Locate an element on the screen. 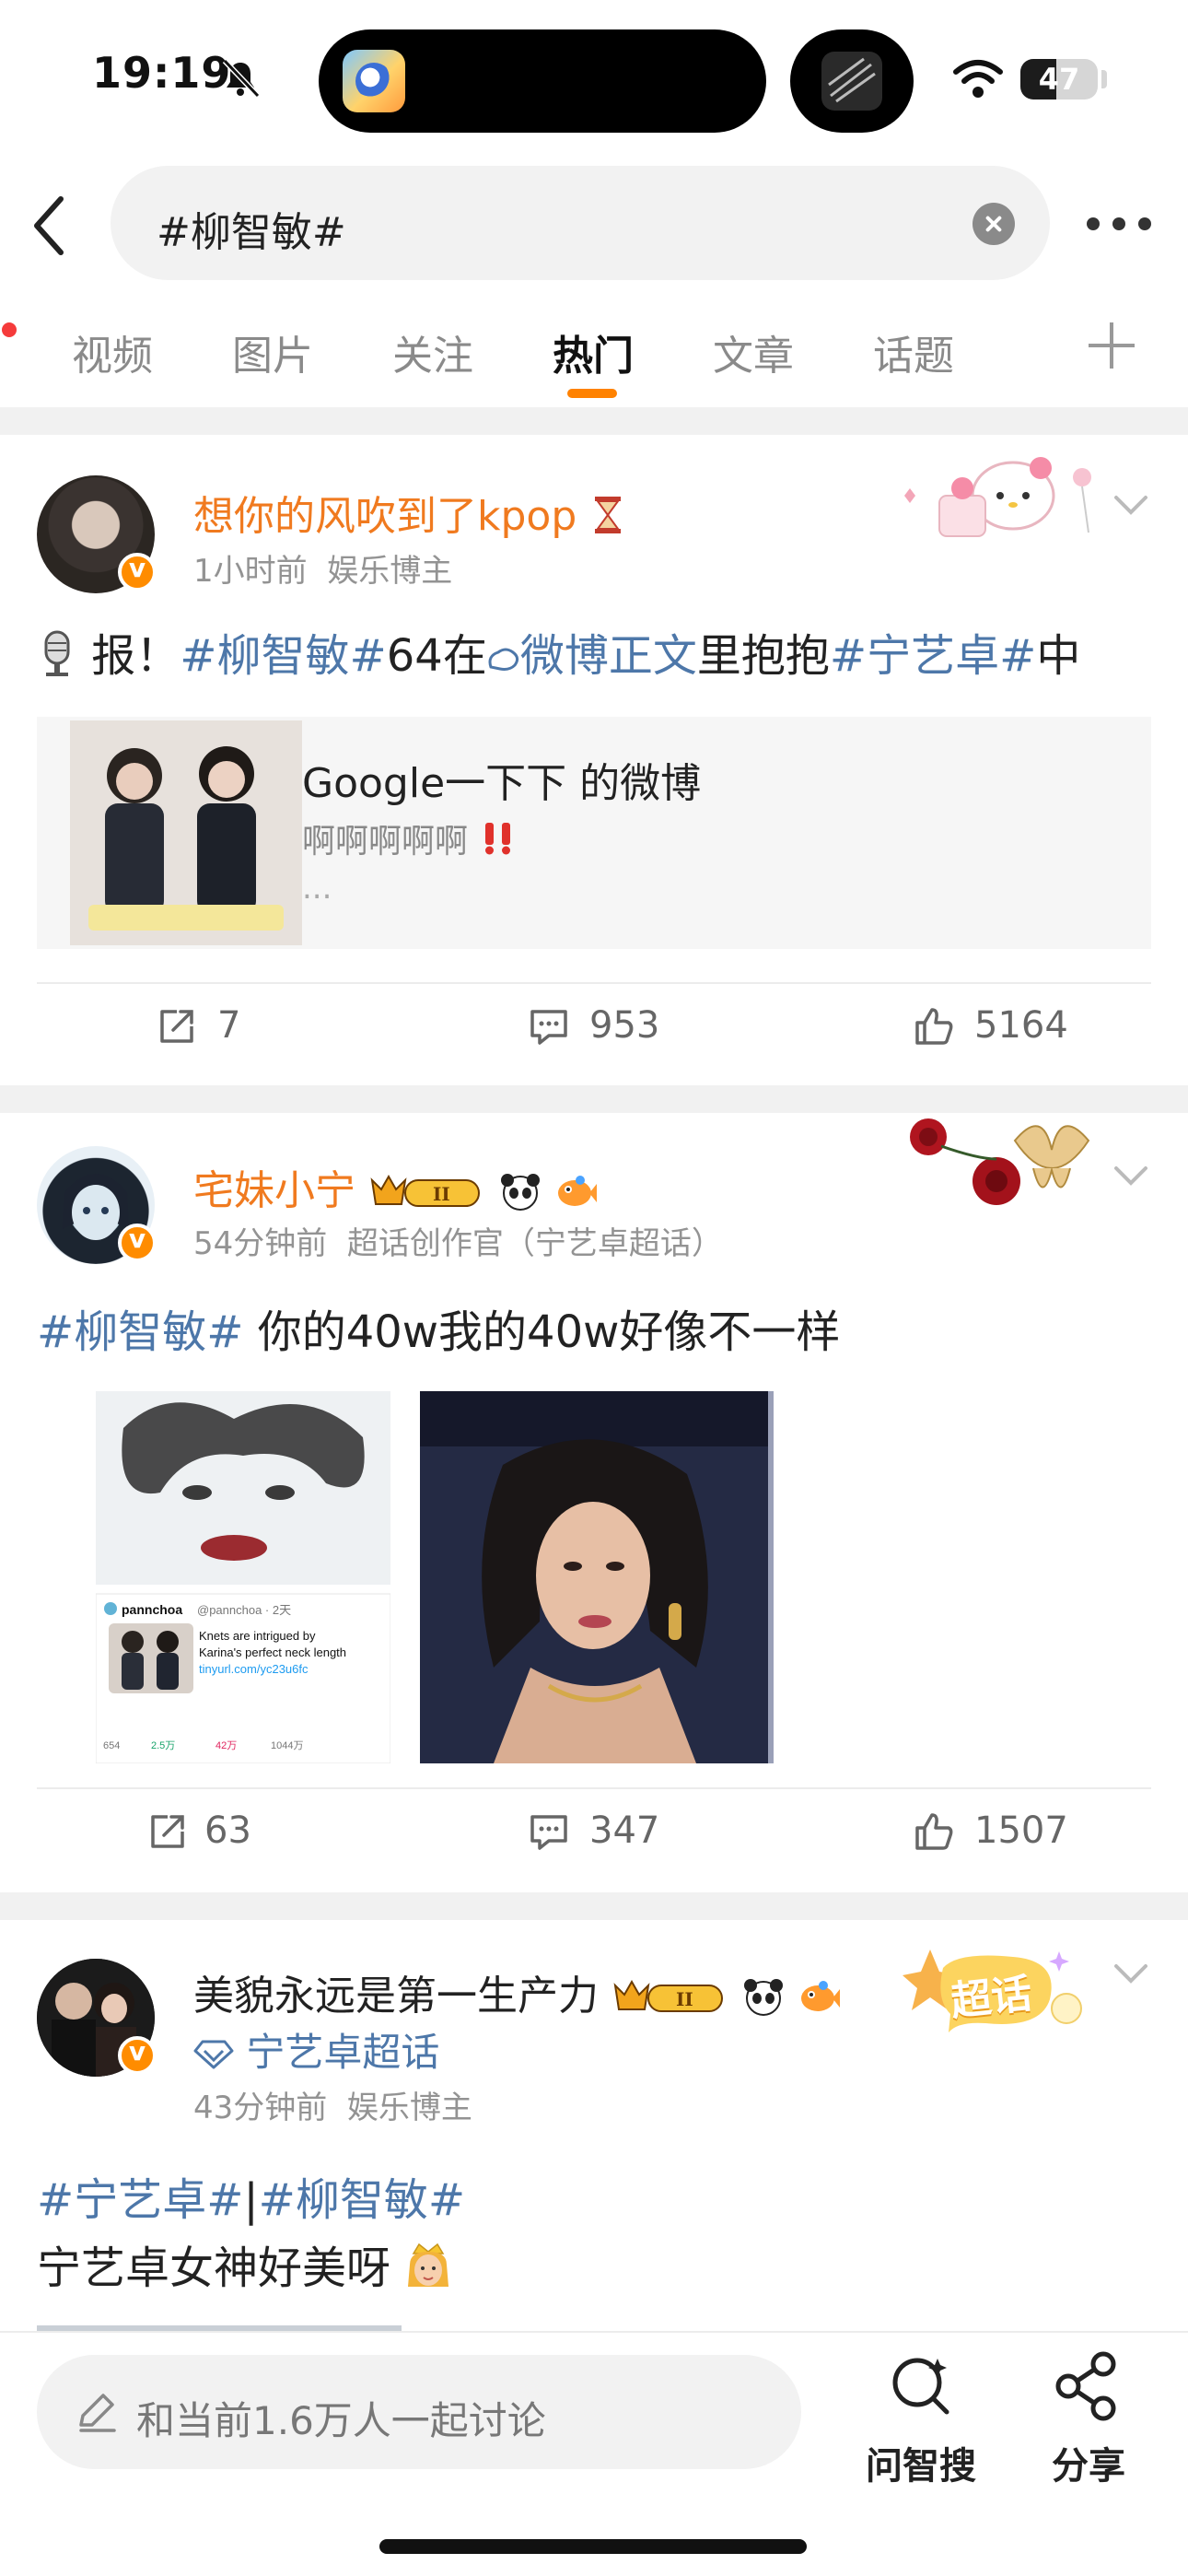  ai-search-icon is located at coordinates (920, 2386).